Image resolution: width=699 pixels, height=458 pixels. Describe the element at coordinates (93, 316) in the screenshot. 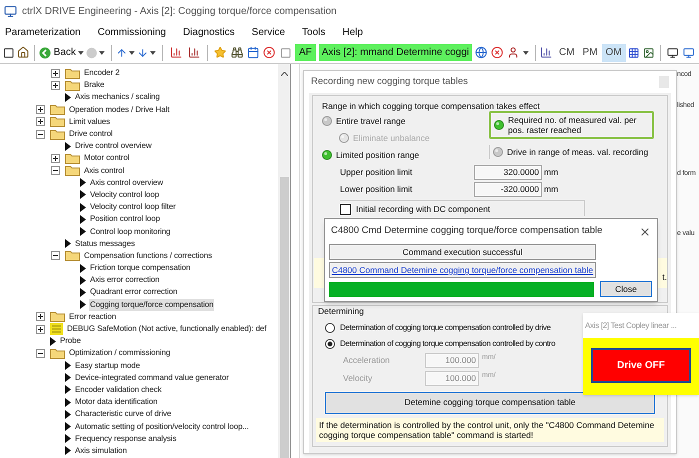

I see `tree-item: Error reaction` at that location.